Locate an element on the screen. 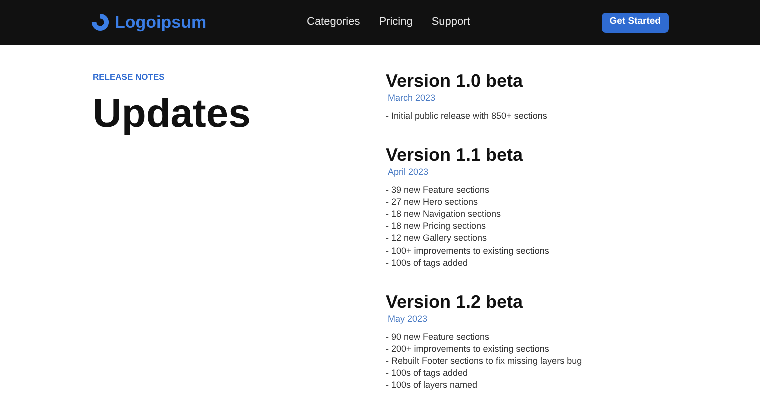 The height and width of the screenshot is (409, 760). logo-text: Logoipsum is located at coordinates (161, 23).